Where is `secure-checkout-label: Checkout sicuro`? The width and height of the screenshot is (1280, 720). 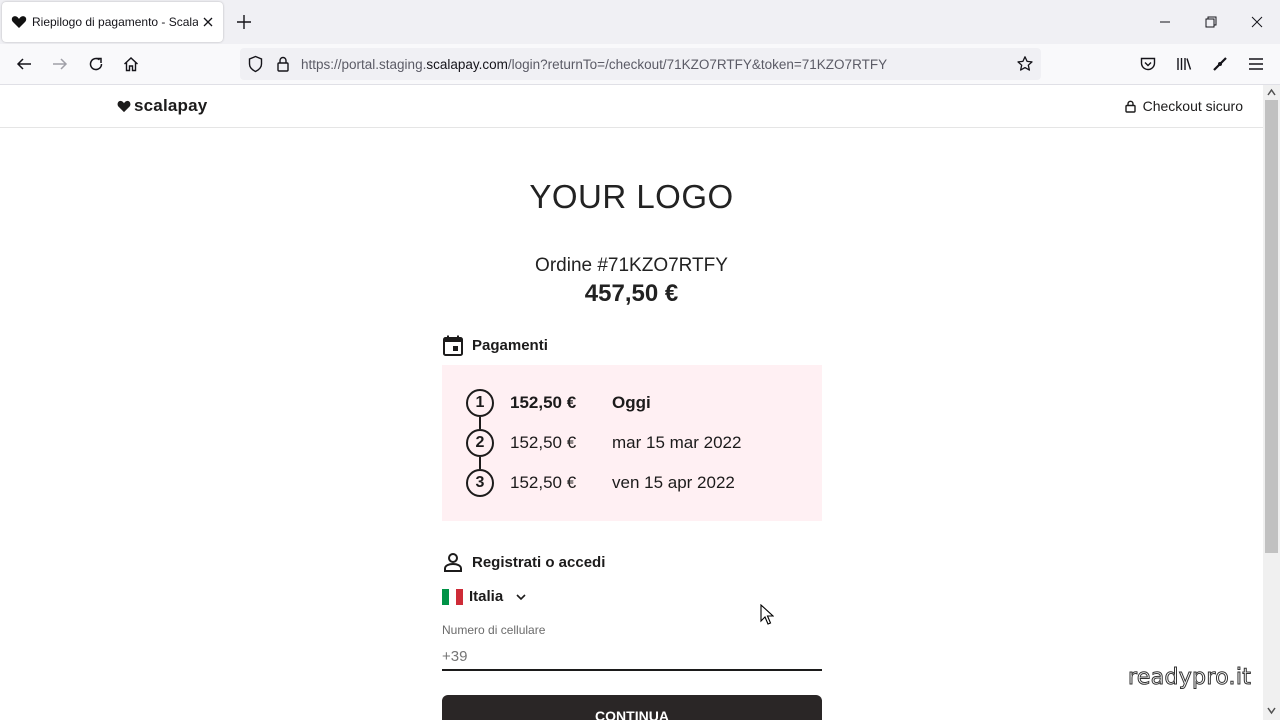 secure-checkout-label: Checkout sicuro is located at coordinates (1192, 106).